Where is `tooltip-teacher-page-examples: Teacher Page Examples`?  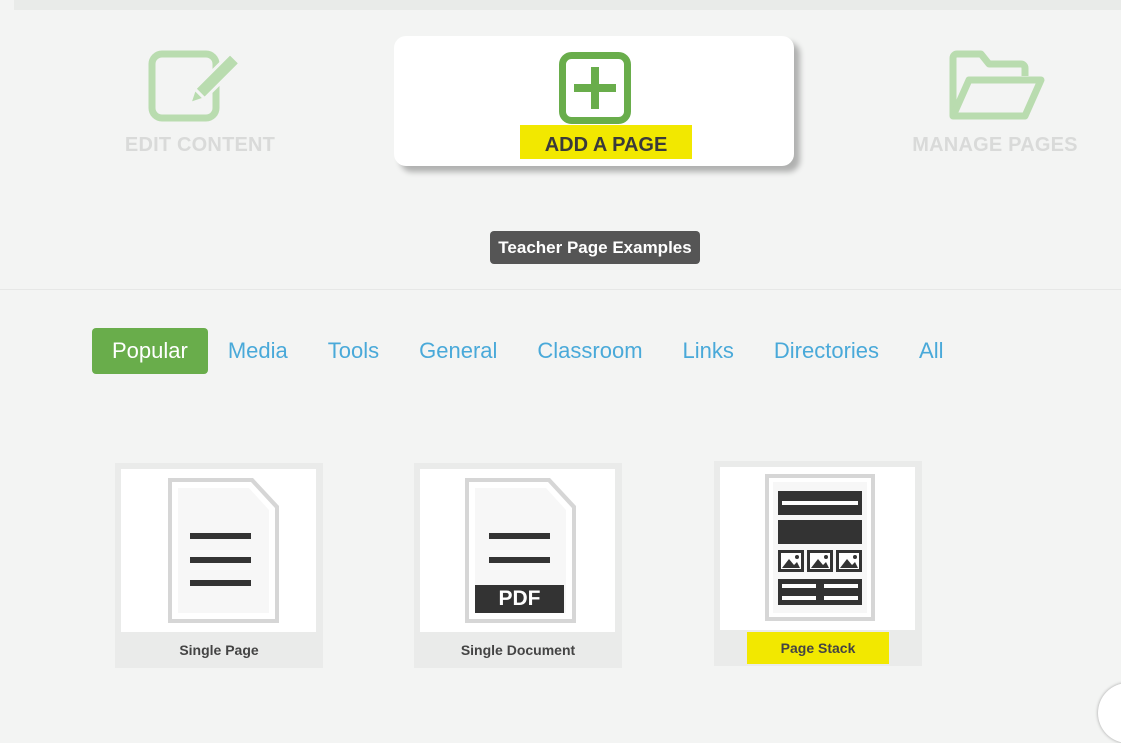 tooltip-teacher-page-examples: Teacher Page Examples is located at coordinates (595, 247).